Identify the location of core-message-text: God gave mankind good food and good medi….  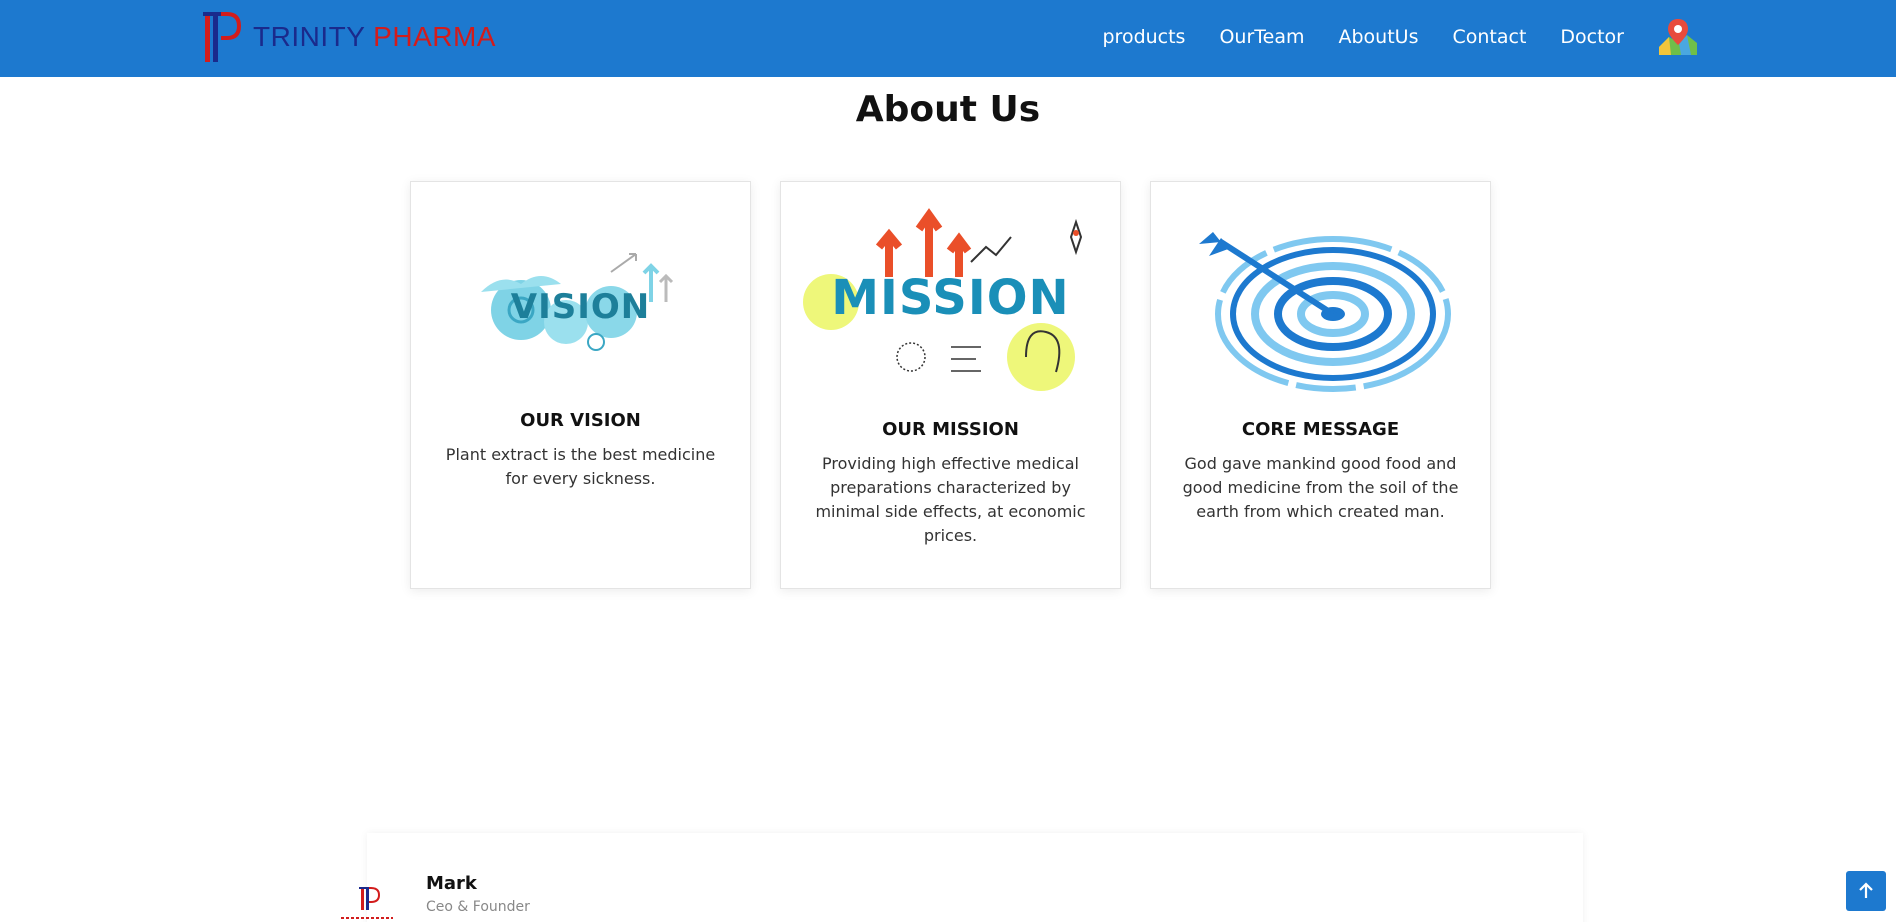
(1320, 487).